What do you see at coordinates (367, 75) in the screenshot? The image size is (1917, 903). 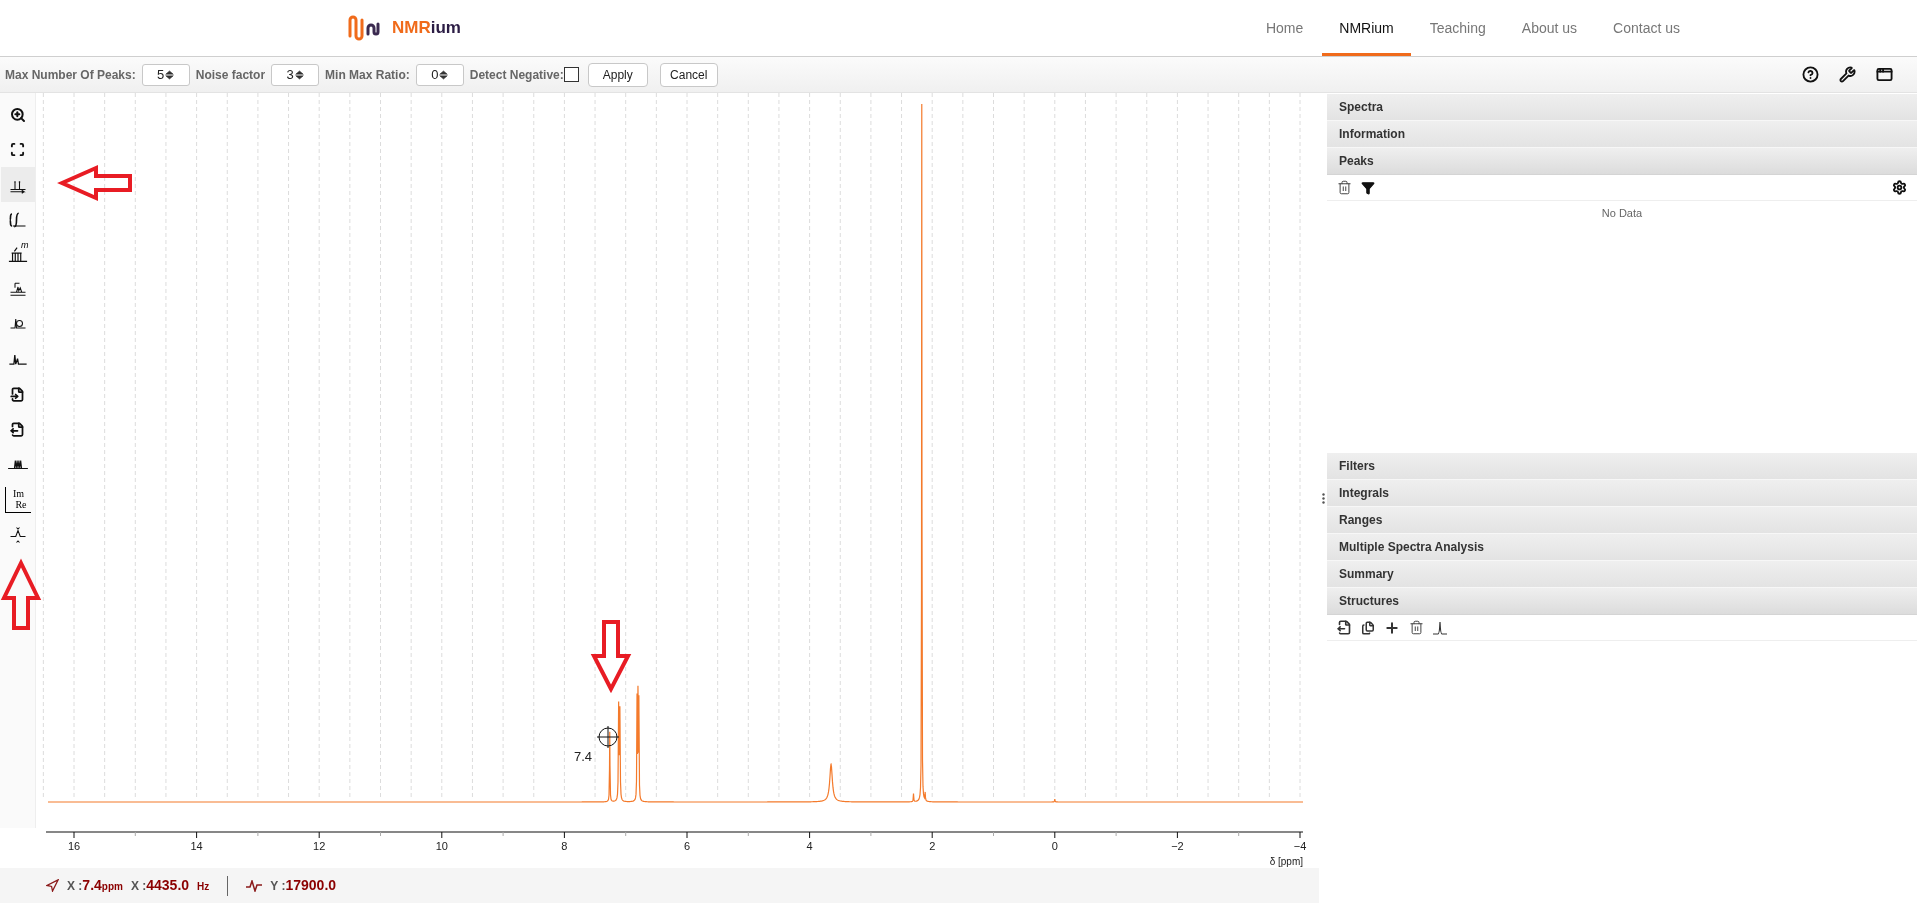 I see `field-label: Min Max Ratio:` at bounding box center [367, 75].